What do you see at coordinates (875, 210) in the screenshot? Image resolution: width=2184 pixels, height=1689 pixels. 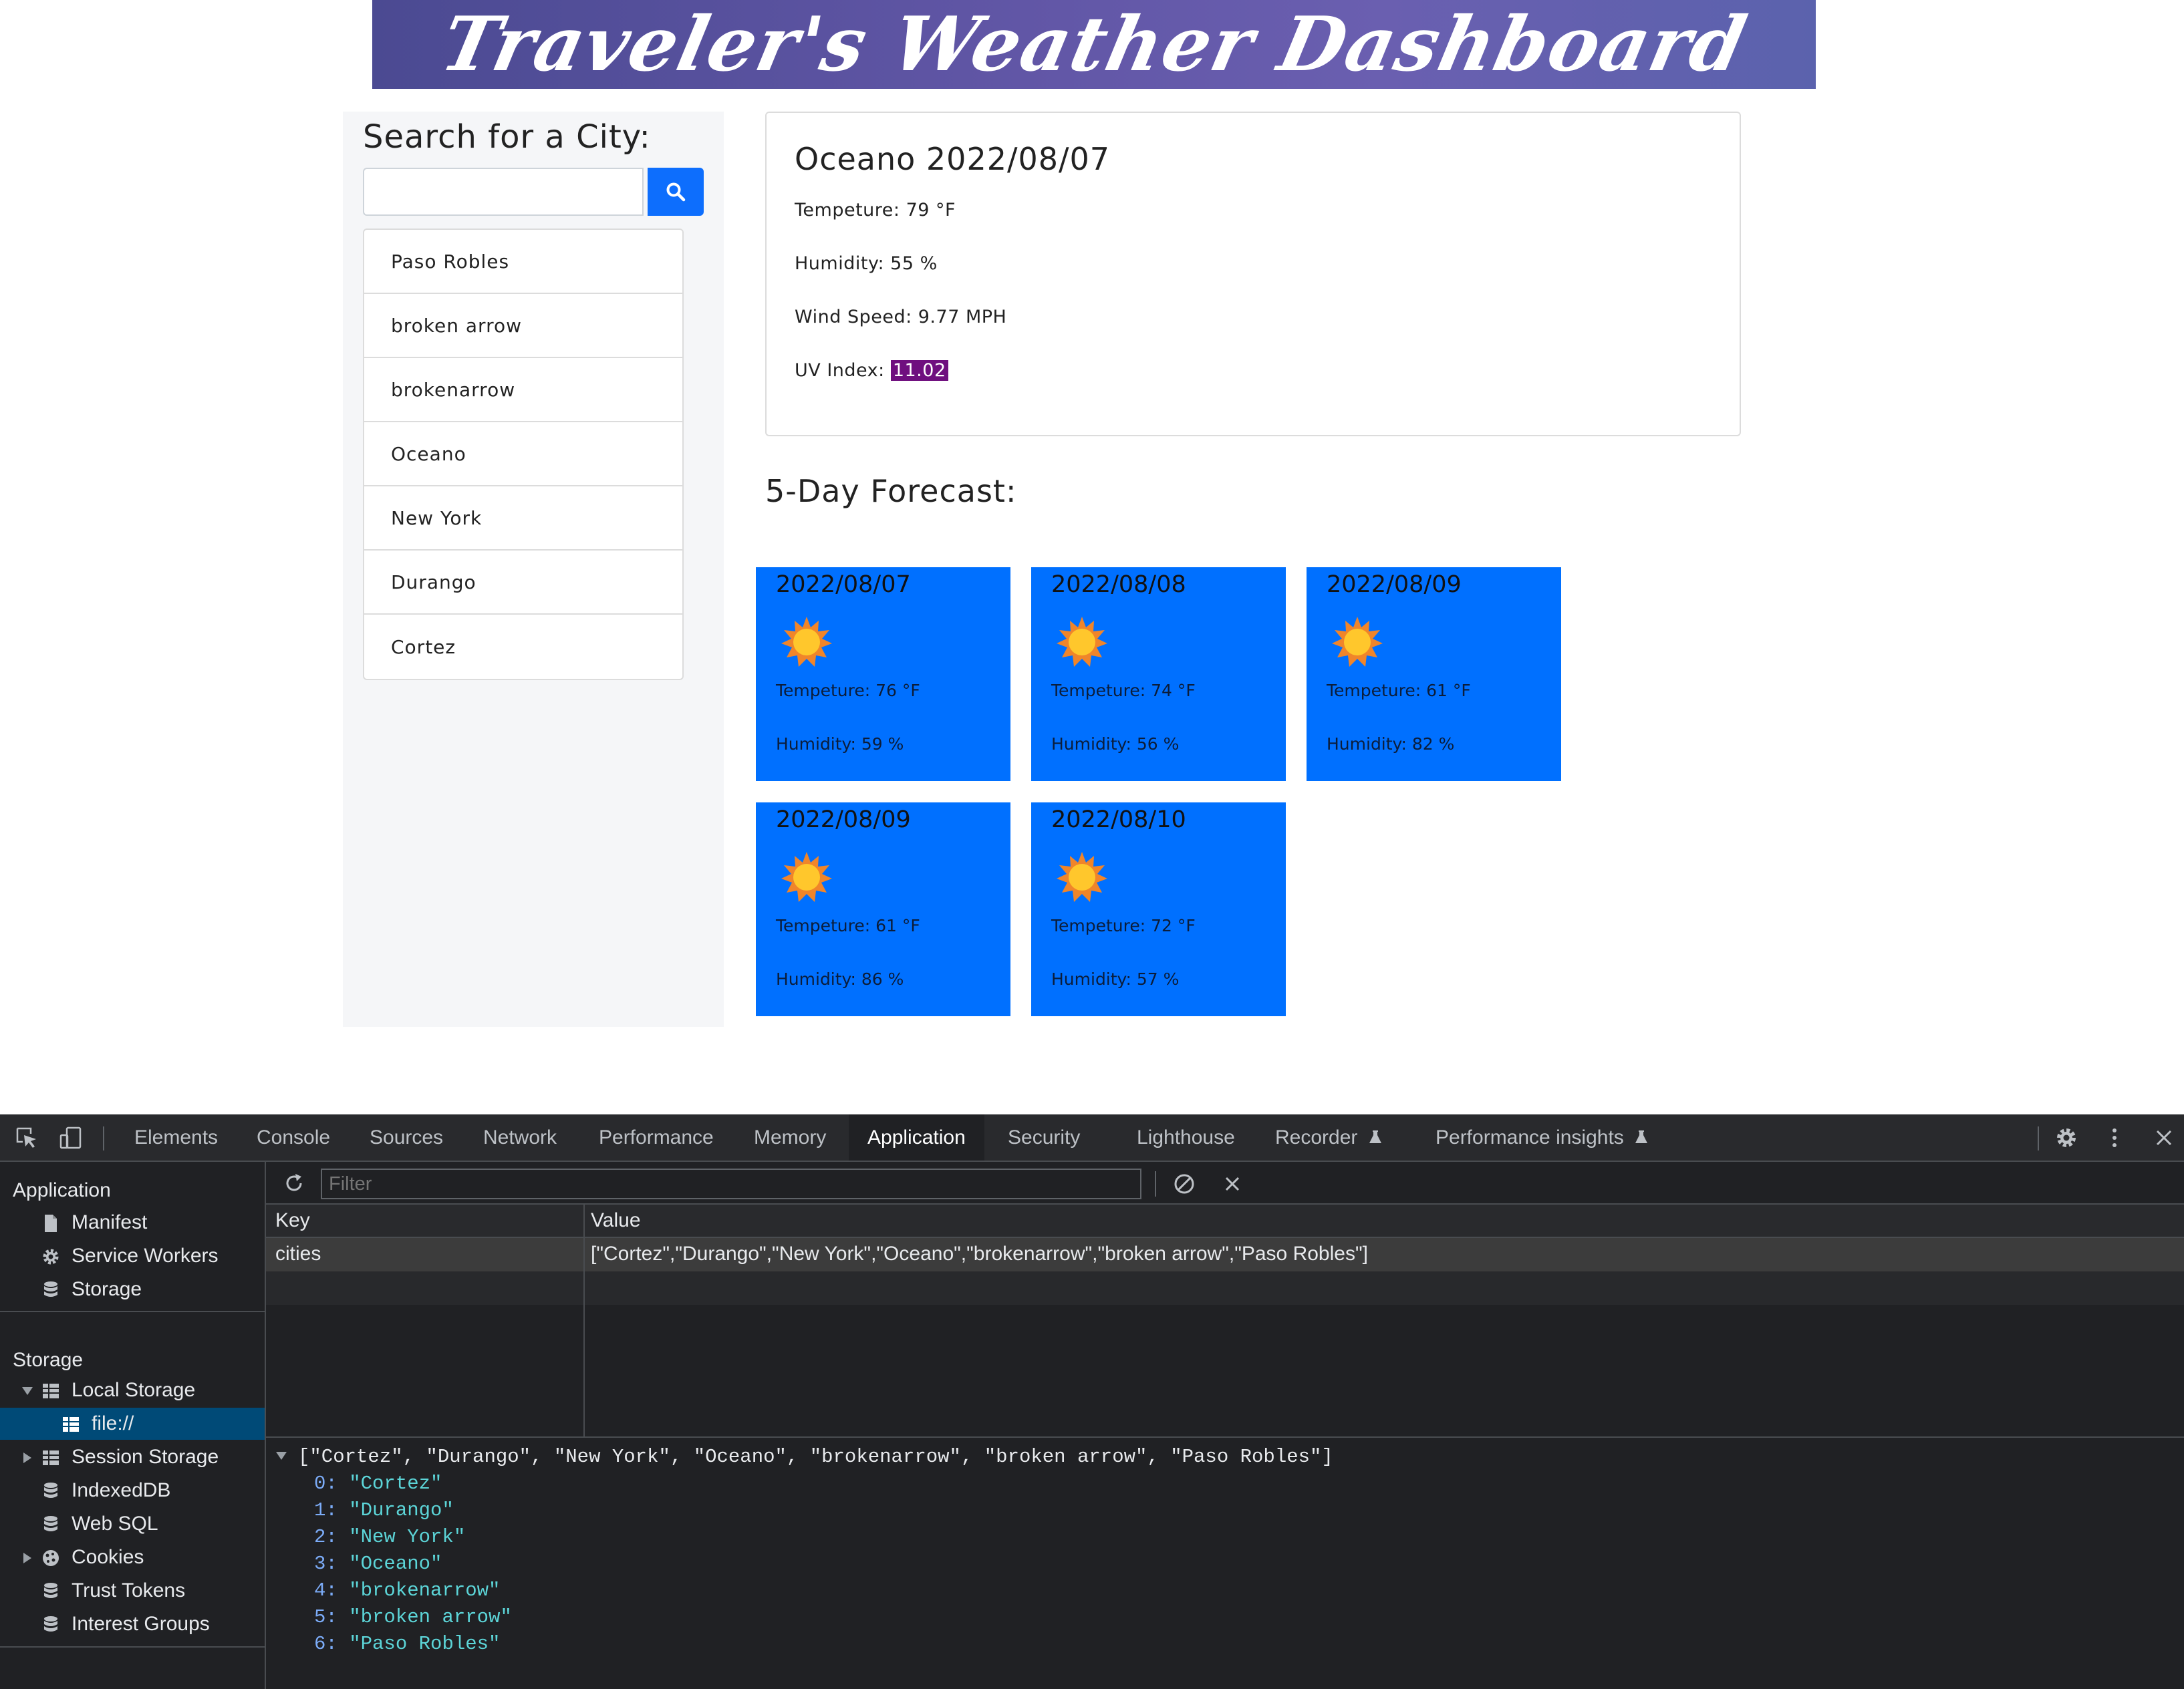 I see `current-temperature: Tempeture: 79 °F` at bounding box center [875, 210].